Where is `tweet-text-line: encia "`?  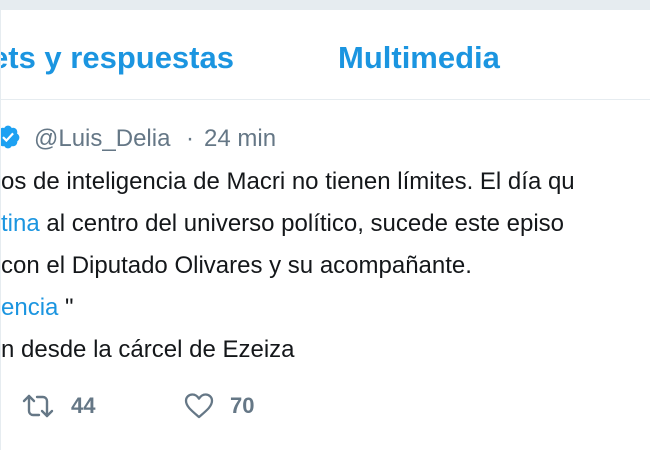
tweet-text-line: encia " is located at coordinates (37, 308).